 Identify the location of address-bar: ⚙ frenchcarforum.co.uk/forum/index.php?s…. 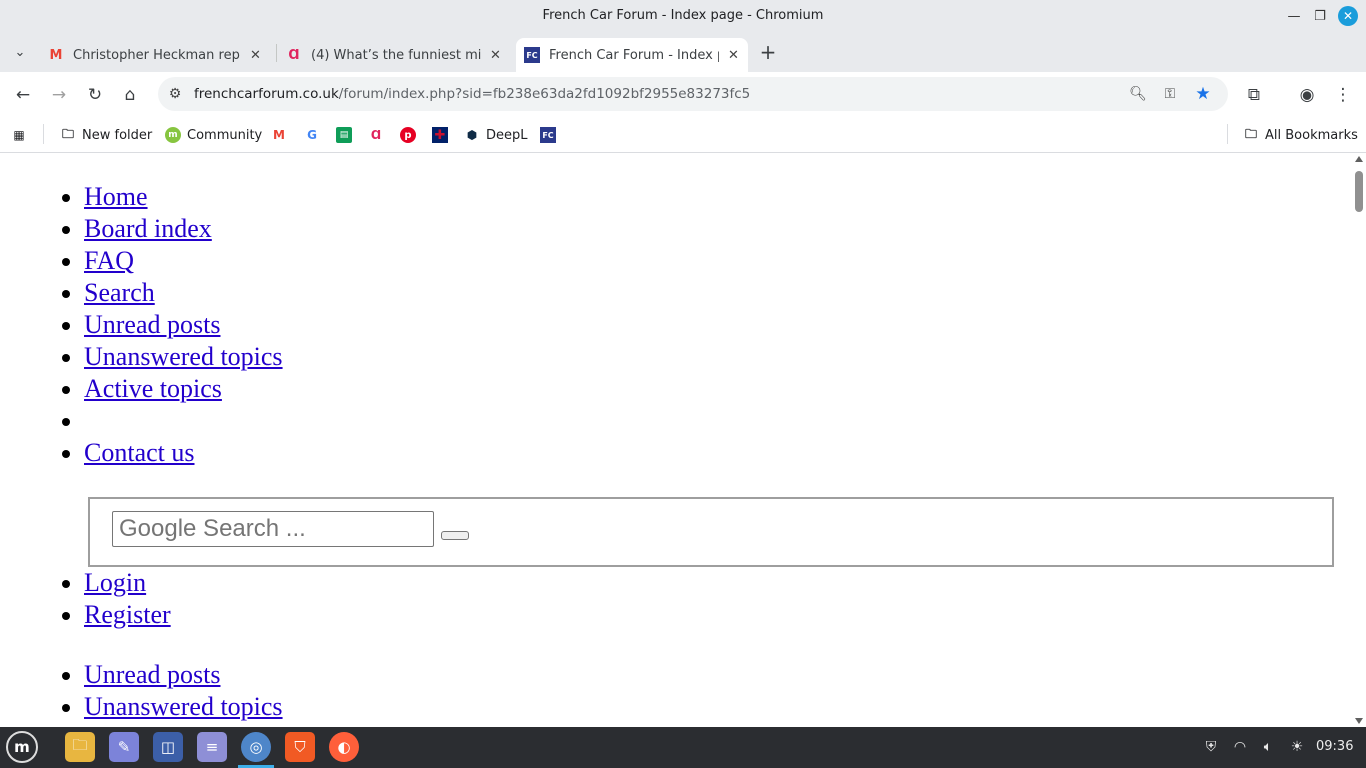
(693, 94).